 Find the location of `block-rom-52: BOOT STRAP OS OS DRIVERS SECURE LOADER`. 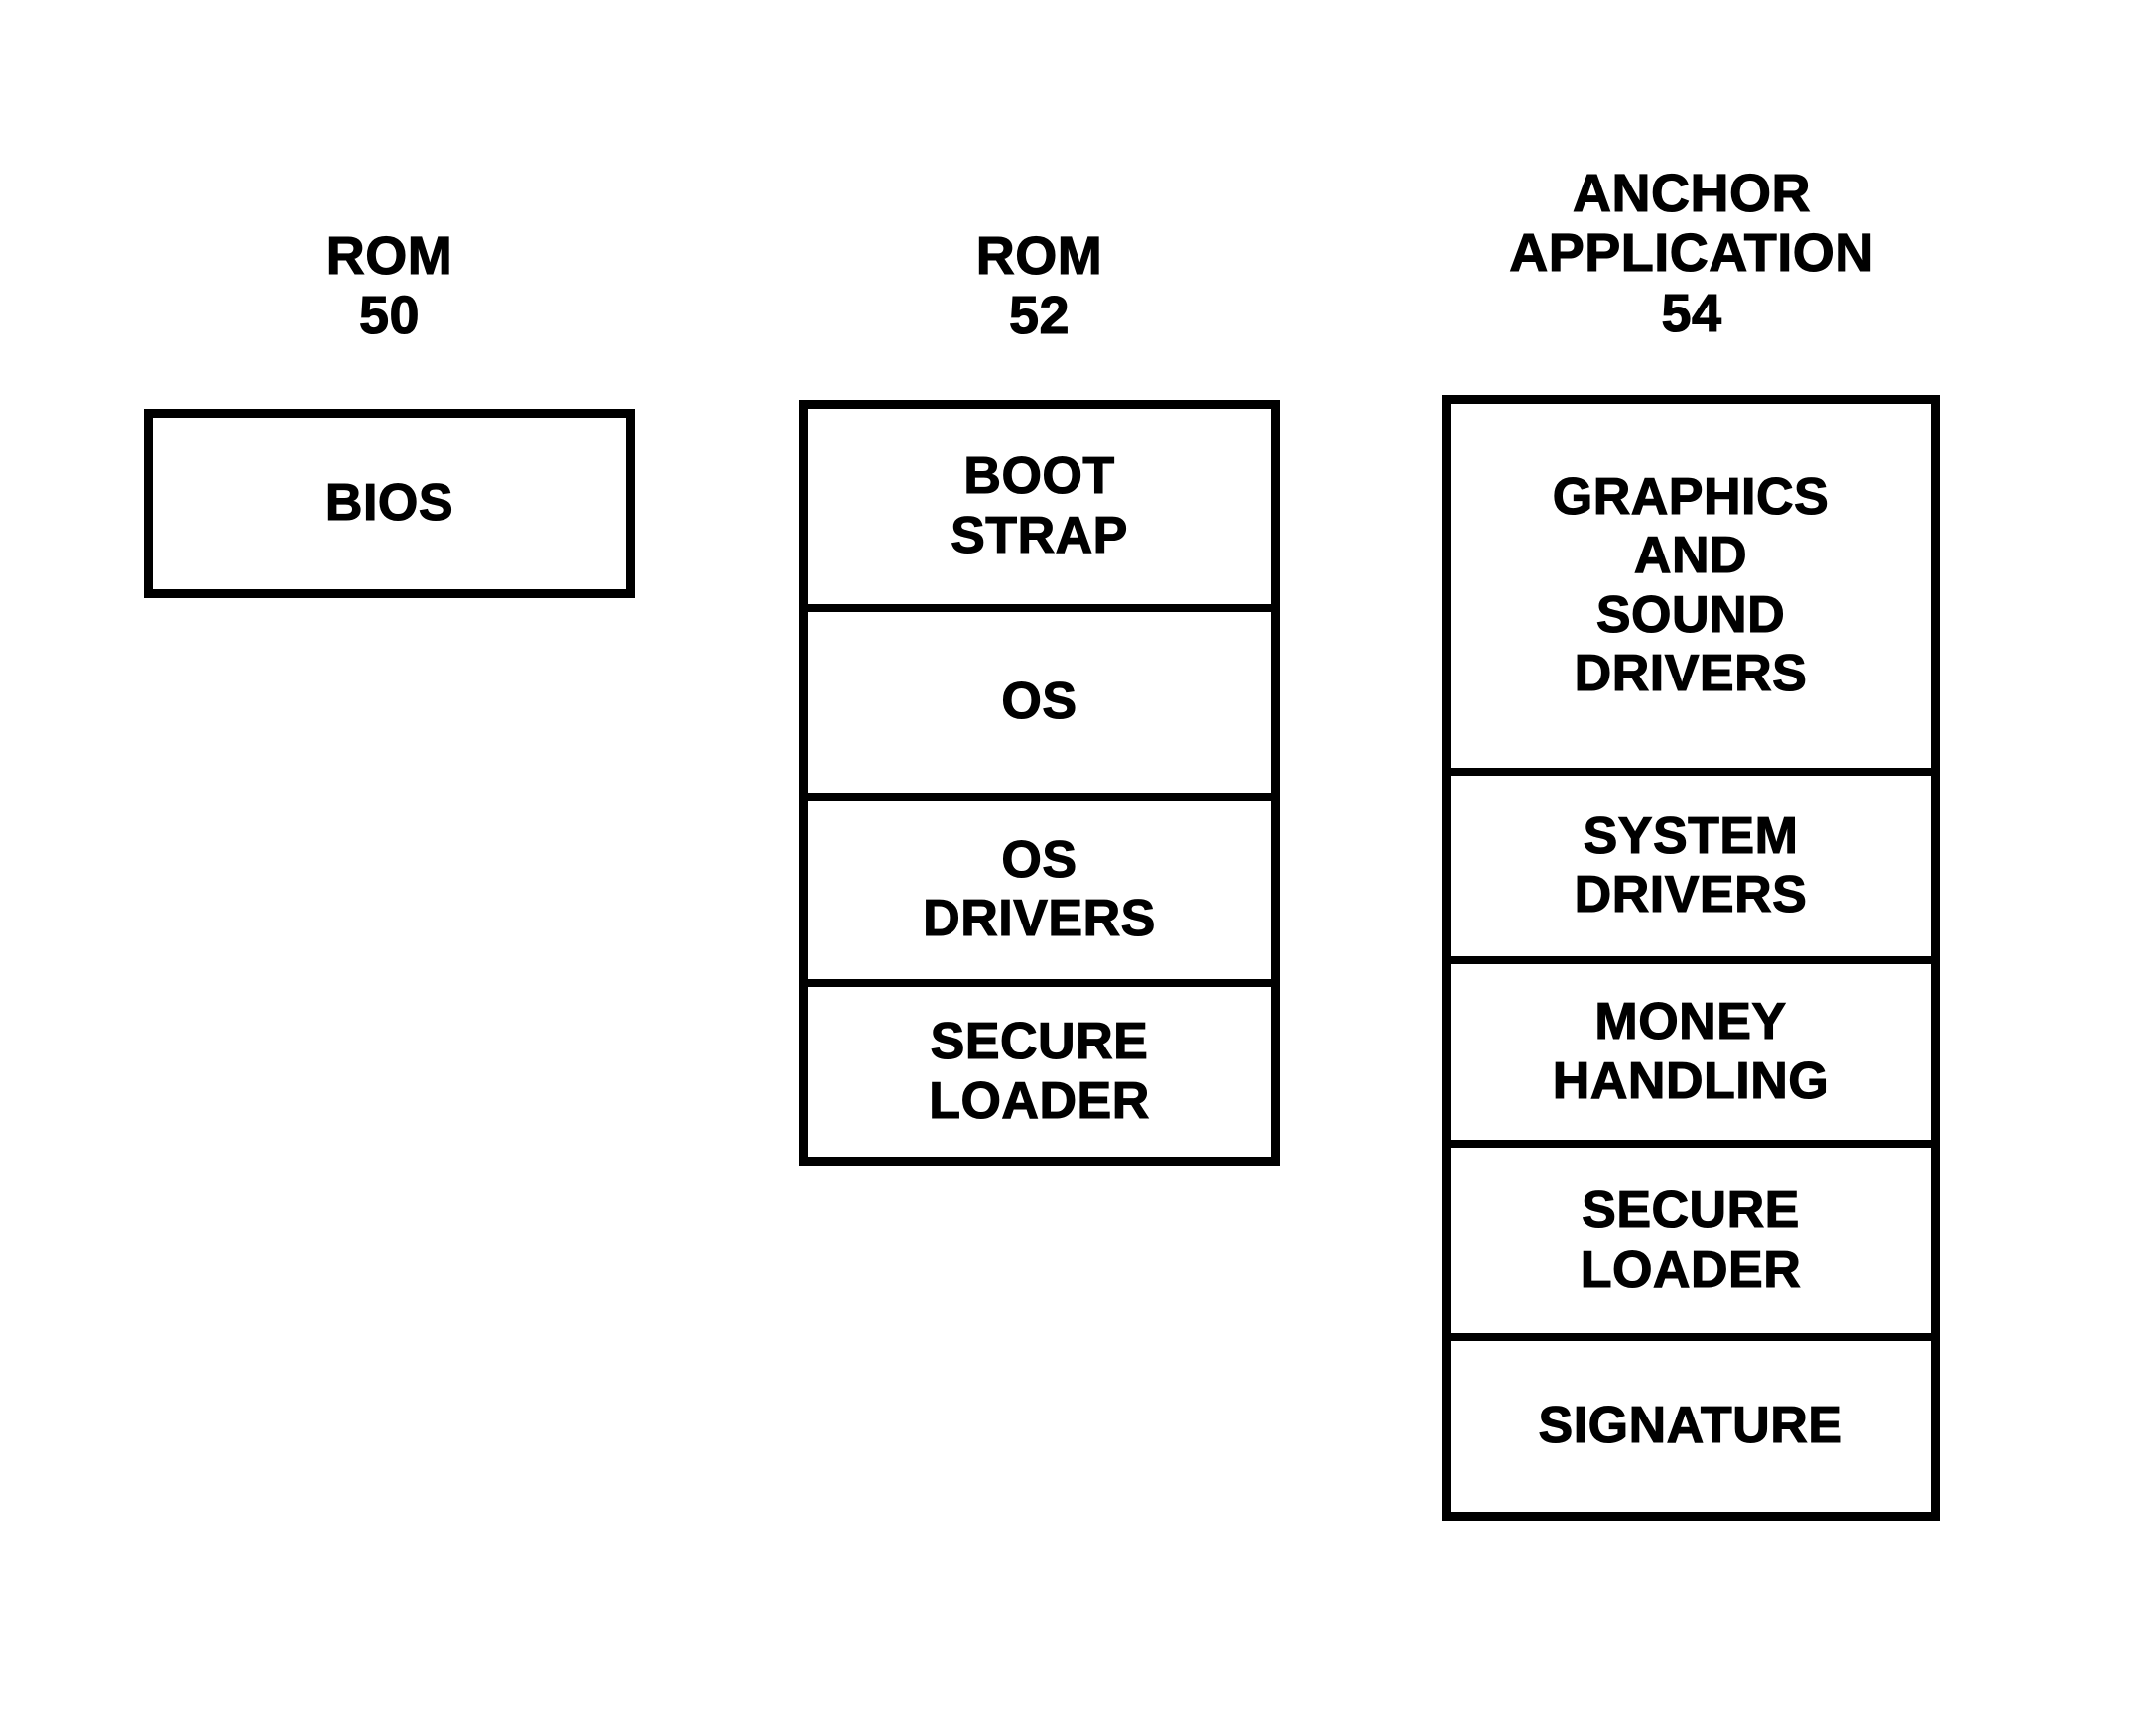

block-rom-52: BOOT STRAP OS OS DRIVERS SECURE LOADER is located at coordinates (1039, 783).